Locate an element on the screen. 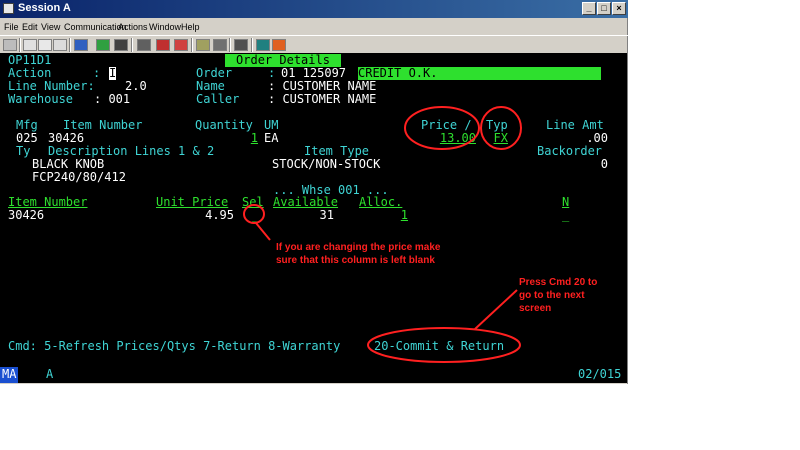  typ-highlight-circle is located at coordinates (501, 128).